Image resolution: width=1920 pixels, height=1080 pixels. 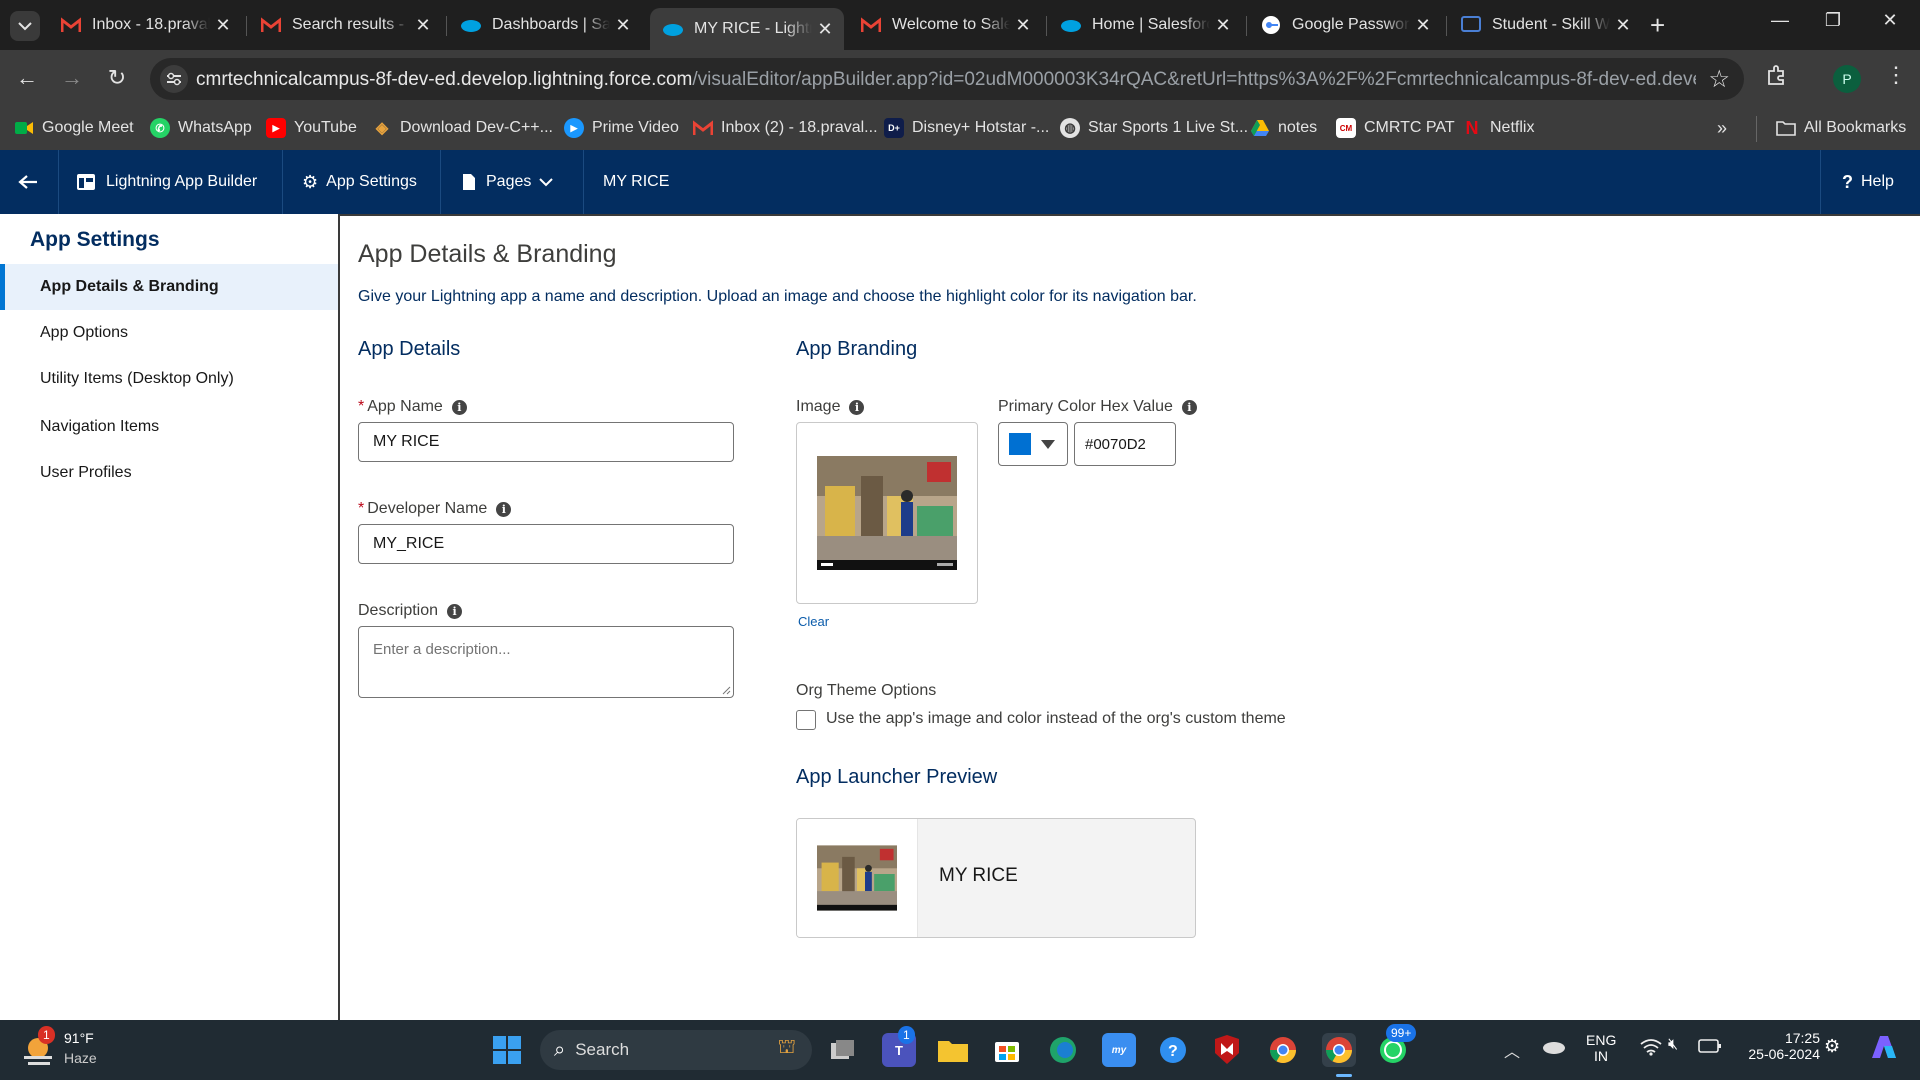 I want to click on browser-tab: Dashboards | Sal ✕, so click(x=545, y=25).